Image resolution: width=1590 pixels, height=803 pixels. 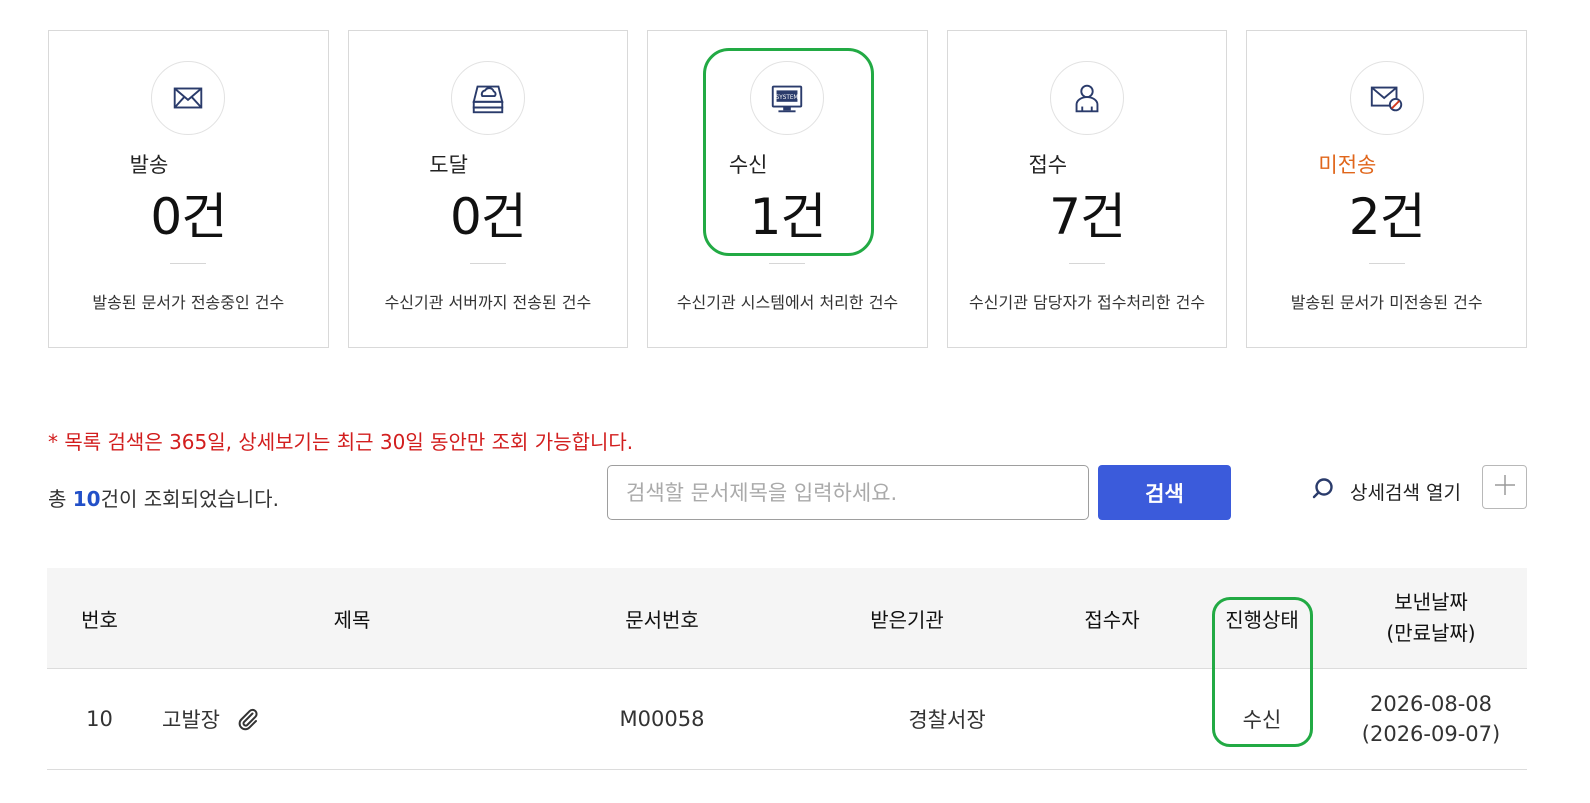 What do you see at coordinates (248, 719) in the screenshot?
I see `attachment-icon` at bounding box center [248, 719].